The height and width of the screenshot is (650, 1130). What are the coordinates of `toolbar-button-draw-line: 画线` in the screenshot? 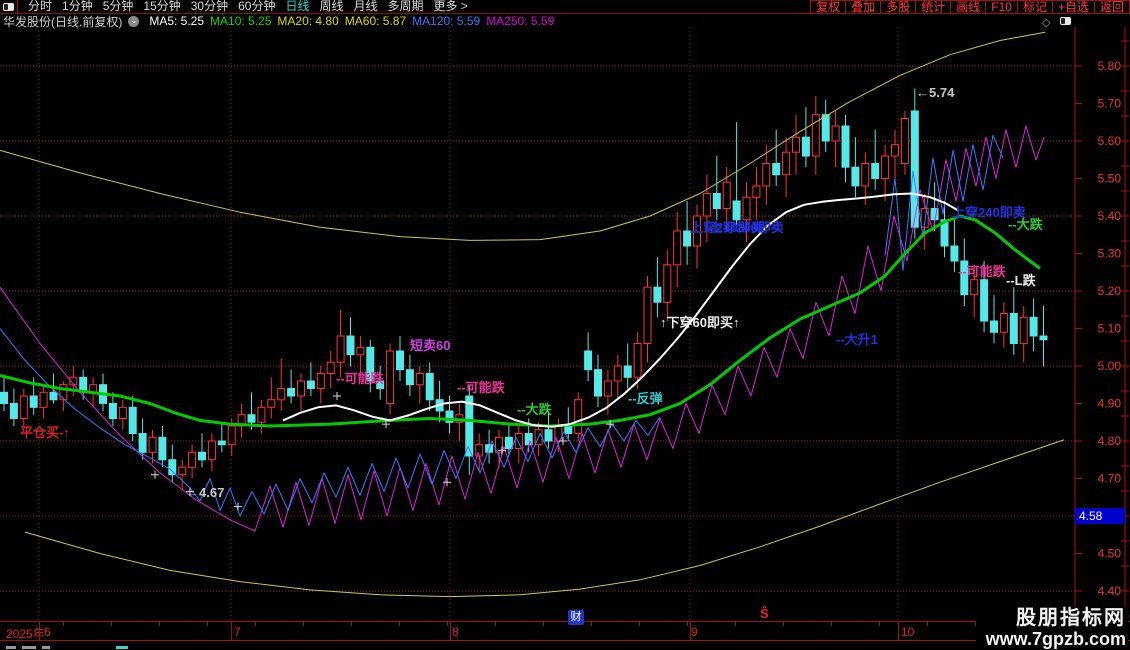 It's located at (968, 7).